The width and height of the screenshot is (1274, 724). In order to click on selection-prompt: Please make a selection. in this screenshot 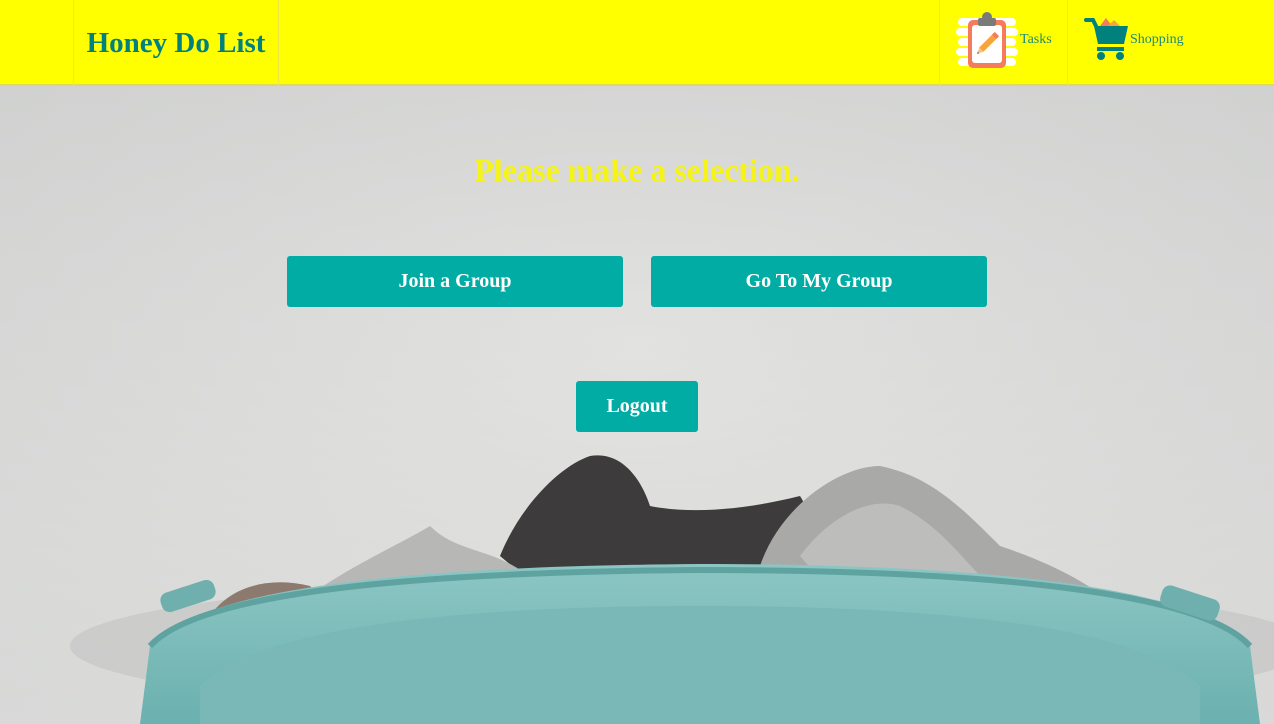, I will do `click(637, 170)`.